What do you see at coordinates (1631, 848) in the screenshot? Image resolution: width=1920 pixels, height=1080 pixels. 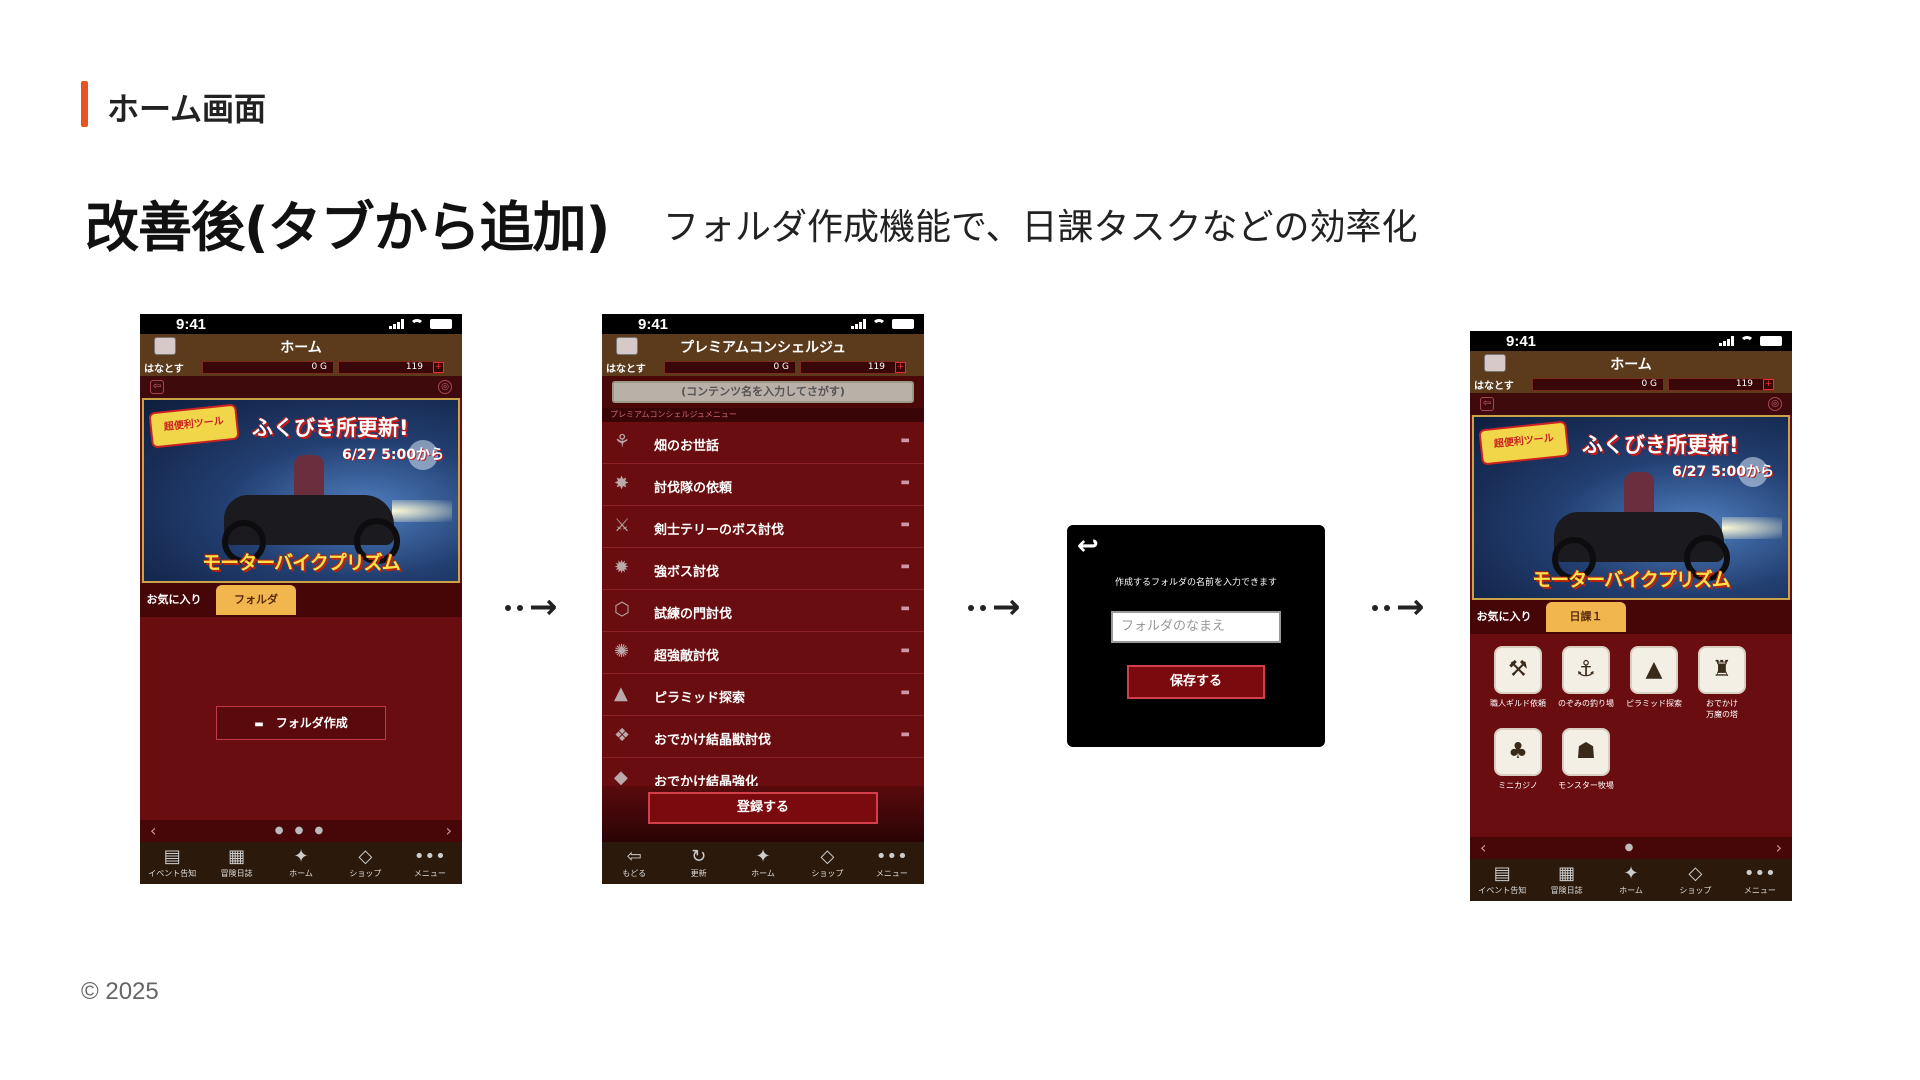 I see `pager: ‹ ● ›` at bounding box center [1631, 848].